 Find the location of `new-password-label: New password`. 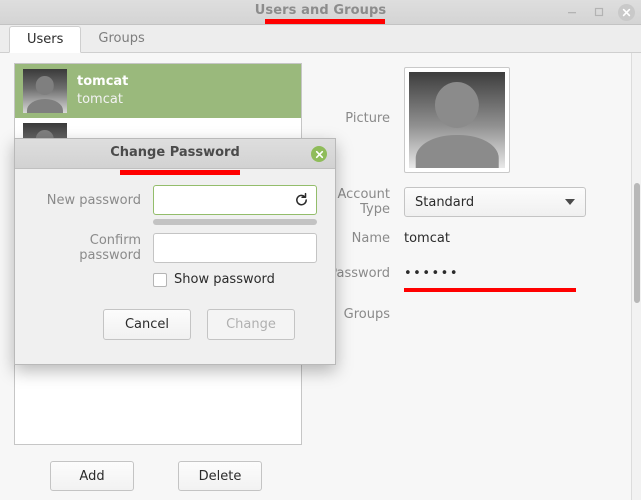

new-password-label: New password is located at coordinates (93, 200).